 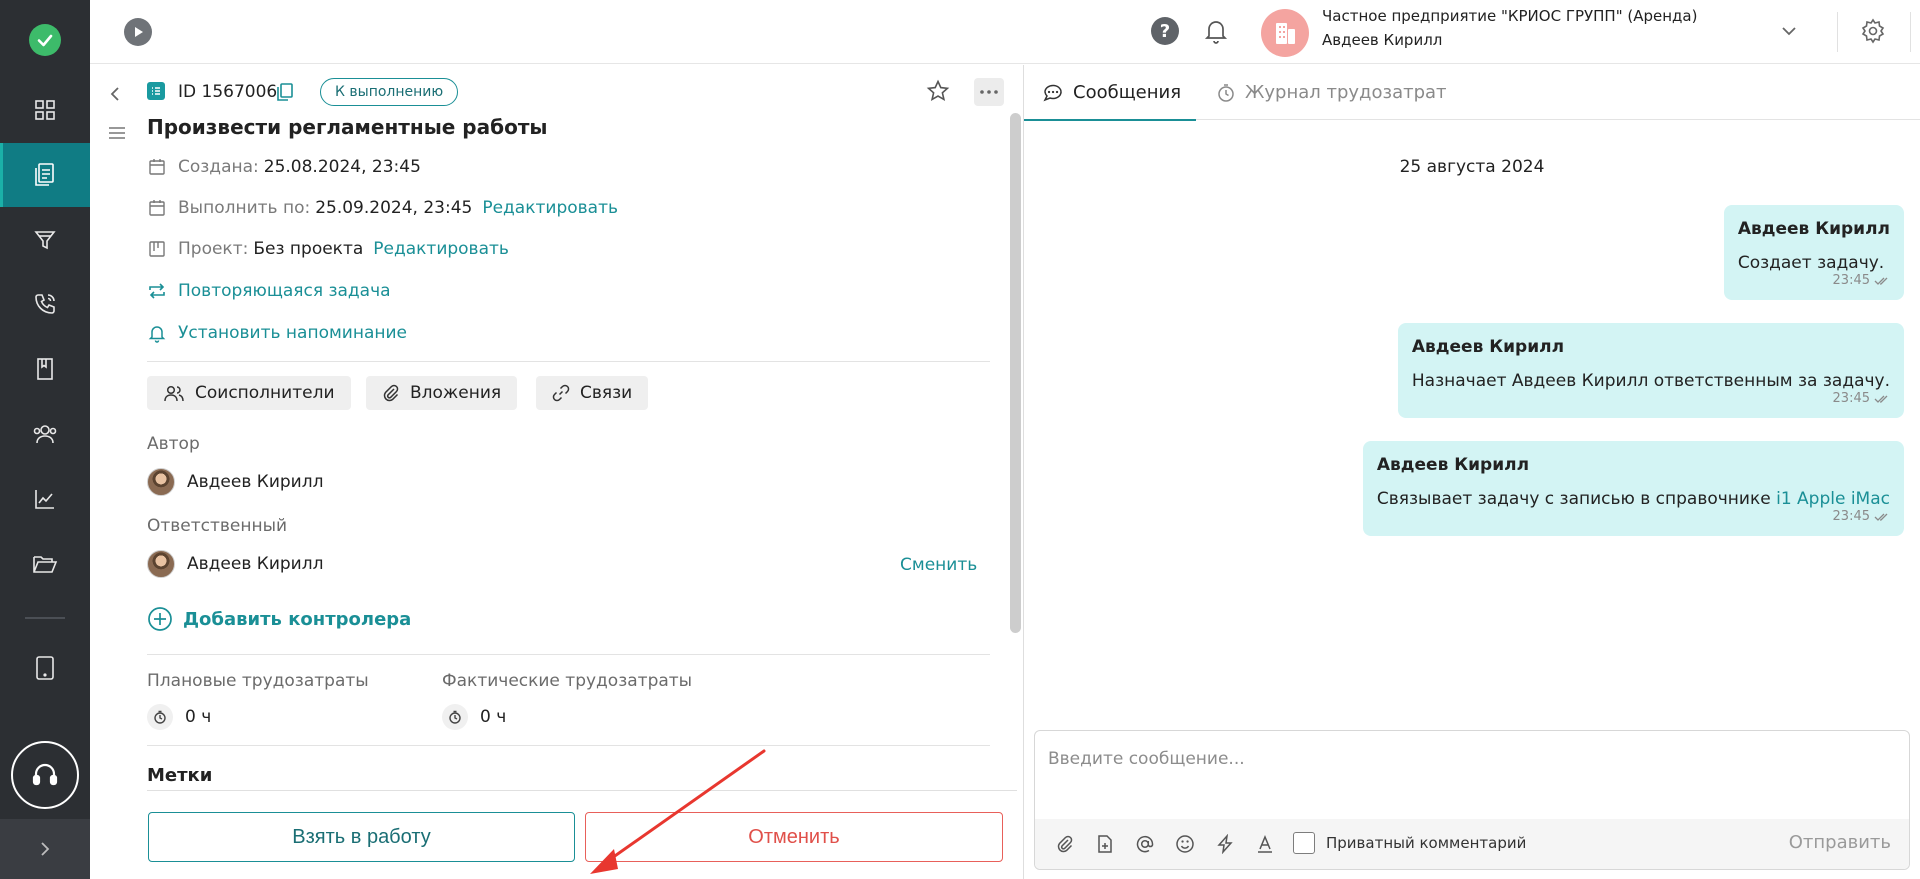 What do you see at coordinates (1833, 499) in the screenshot?
I see `directory-record-link: i1 Apple iMac` at bounding box center [1833, 499].